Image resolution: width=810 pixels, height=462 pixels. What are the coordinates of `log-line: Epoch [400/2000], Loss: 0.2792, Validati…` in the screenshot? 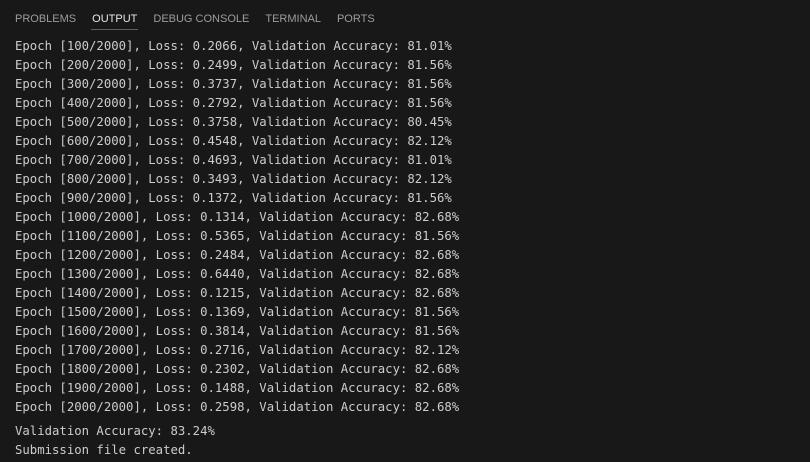 It's located at (233, 103).